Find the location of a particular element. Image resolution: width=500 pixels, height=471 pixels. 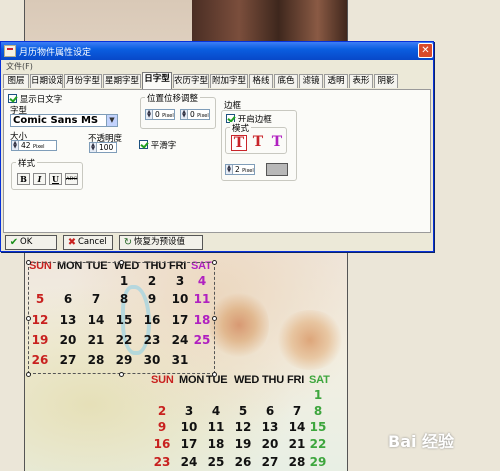

strikethrough-button: ABC is located at coordinates (71, 179).